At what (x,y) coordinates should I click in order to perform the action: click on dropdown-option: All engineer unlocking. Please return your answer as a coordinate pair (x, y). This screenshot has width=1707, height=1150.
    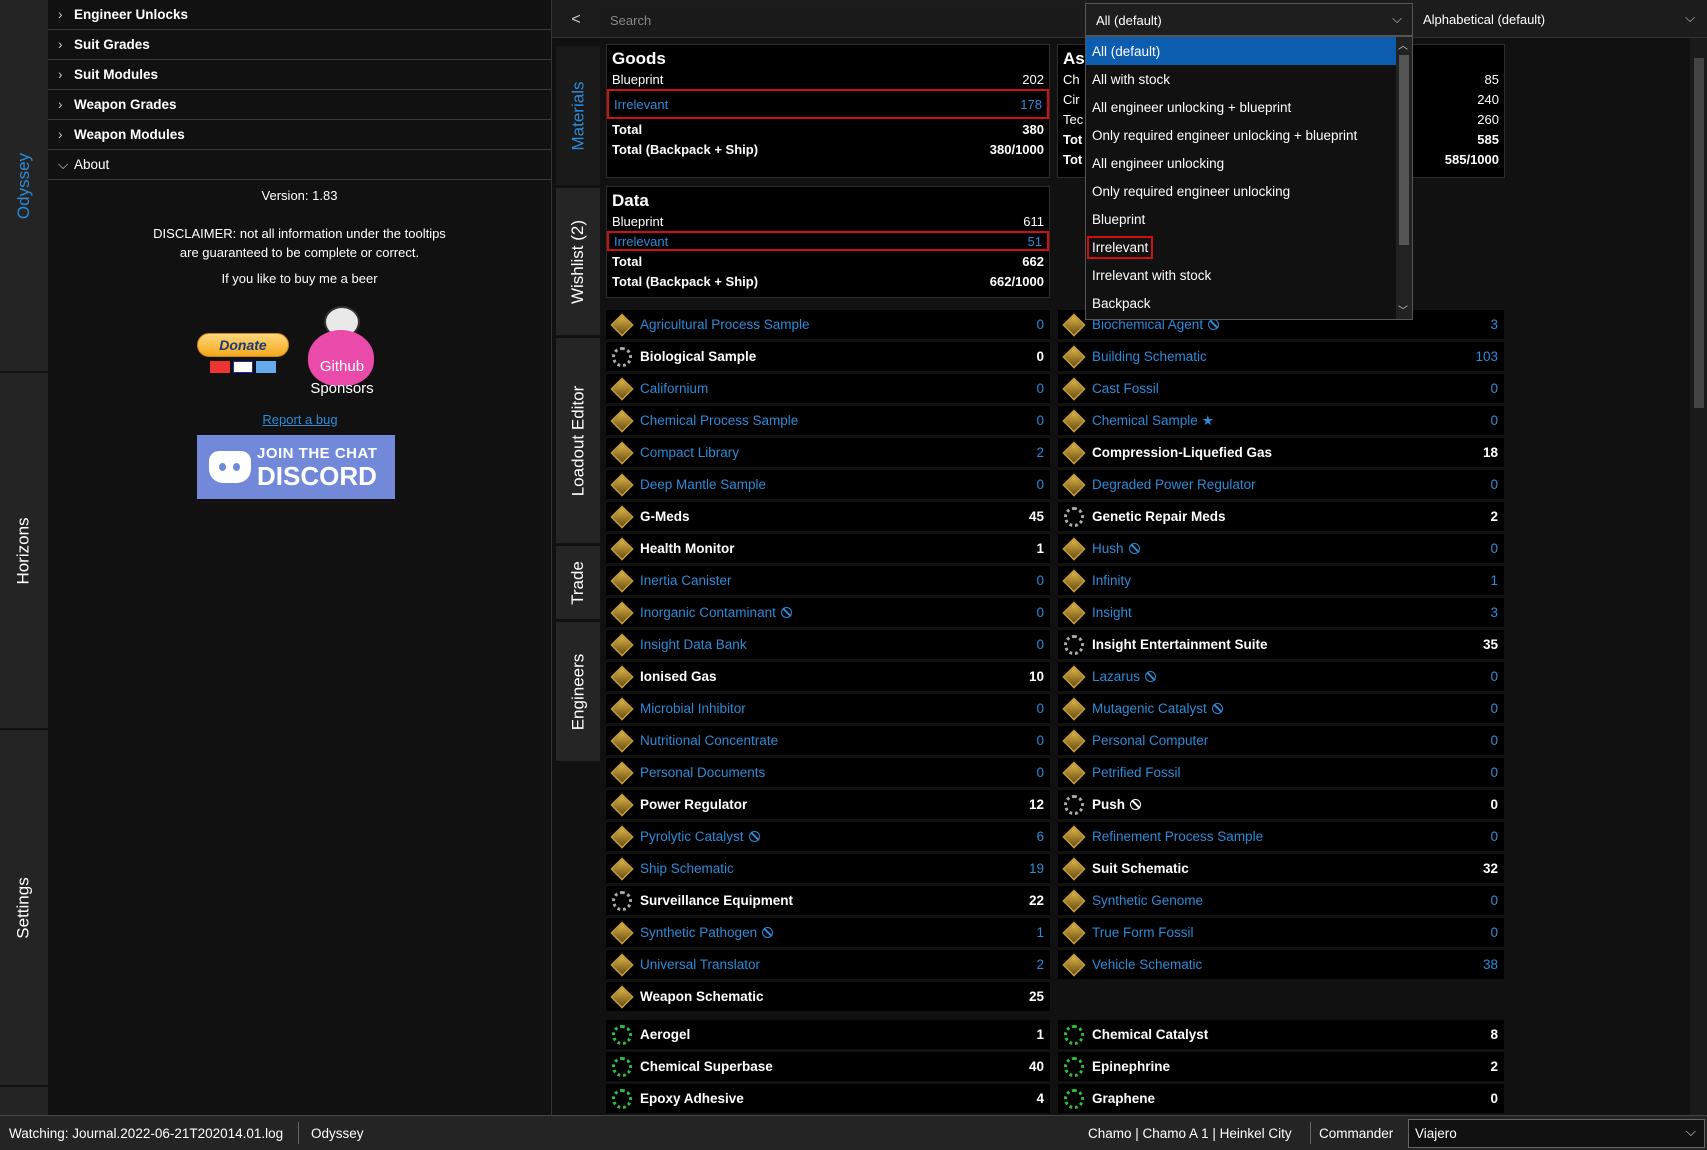
    Looking at the image, I should click on (1241, 163).